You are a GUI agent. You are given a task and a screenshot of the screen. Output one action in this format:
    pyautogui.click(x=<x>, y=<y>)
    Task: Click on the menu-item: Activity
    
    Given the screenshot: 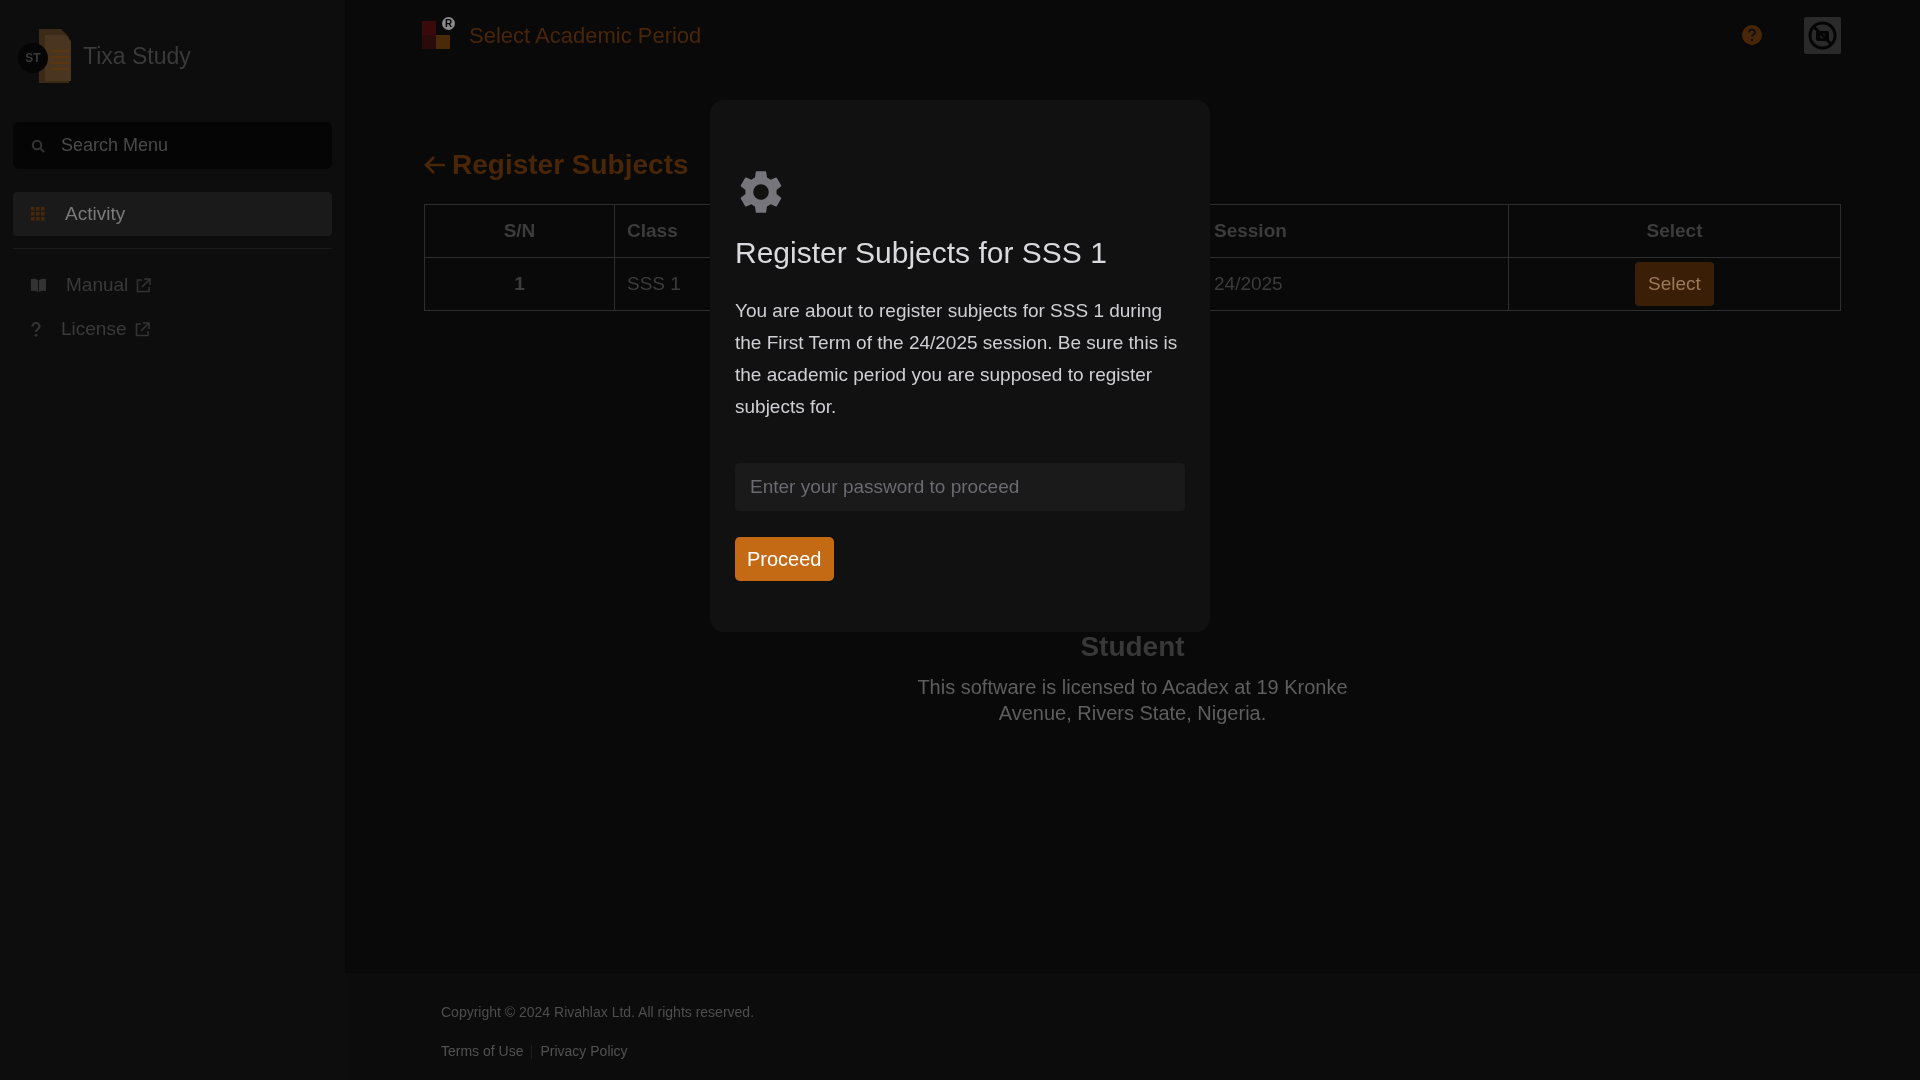 What is the action you would take?
    pyautogui.click(x=172, y=214)
    